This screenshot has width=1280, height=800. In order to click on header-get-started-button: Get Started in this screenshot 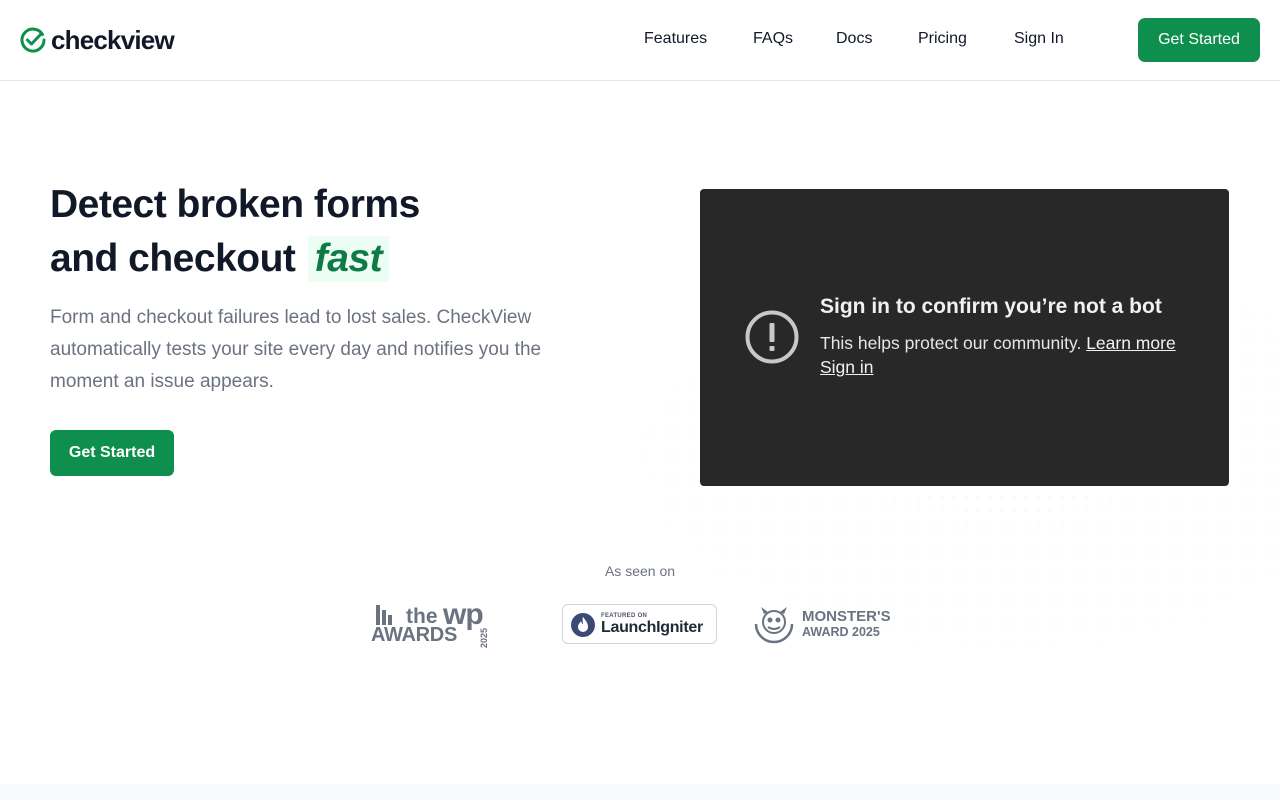, I will do `click(1199, 40)`.